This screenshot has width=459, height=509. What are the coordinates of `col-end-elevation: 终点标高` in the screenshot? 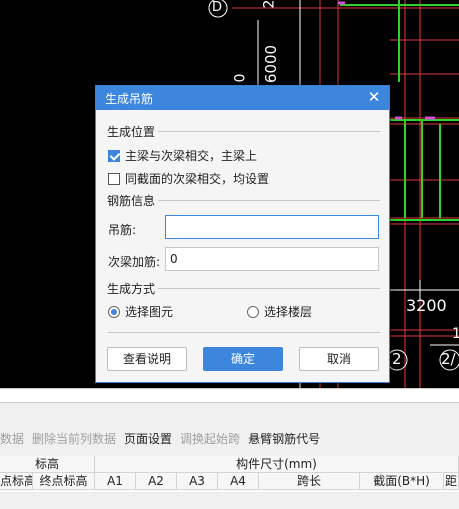 It's located at (64, 481).